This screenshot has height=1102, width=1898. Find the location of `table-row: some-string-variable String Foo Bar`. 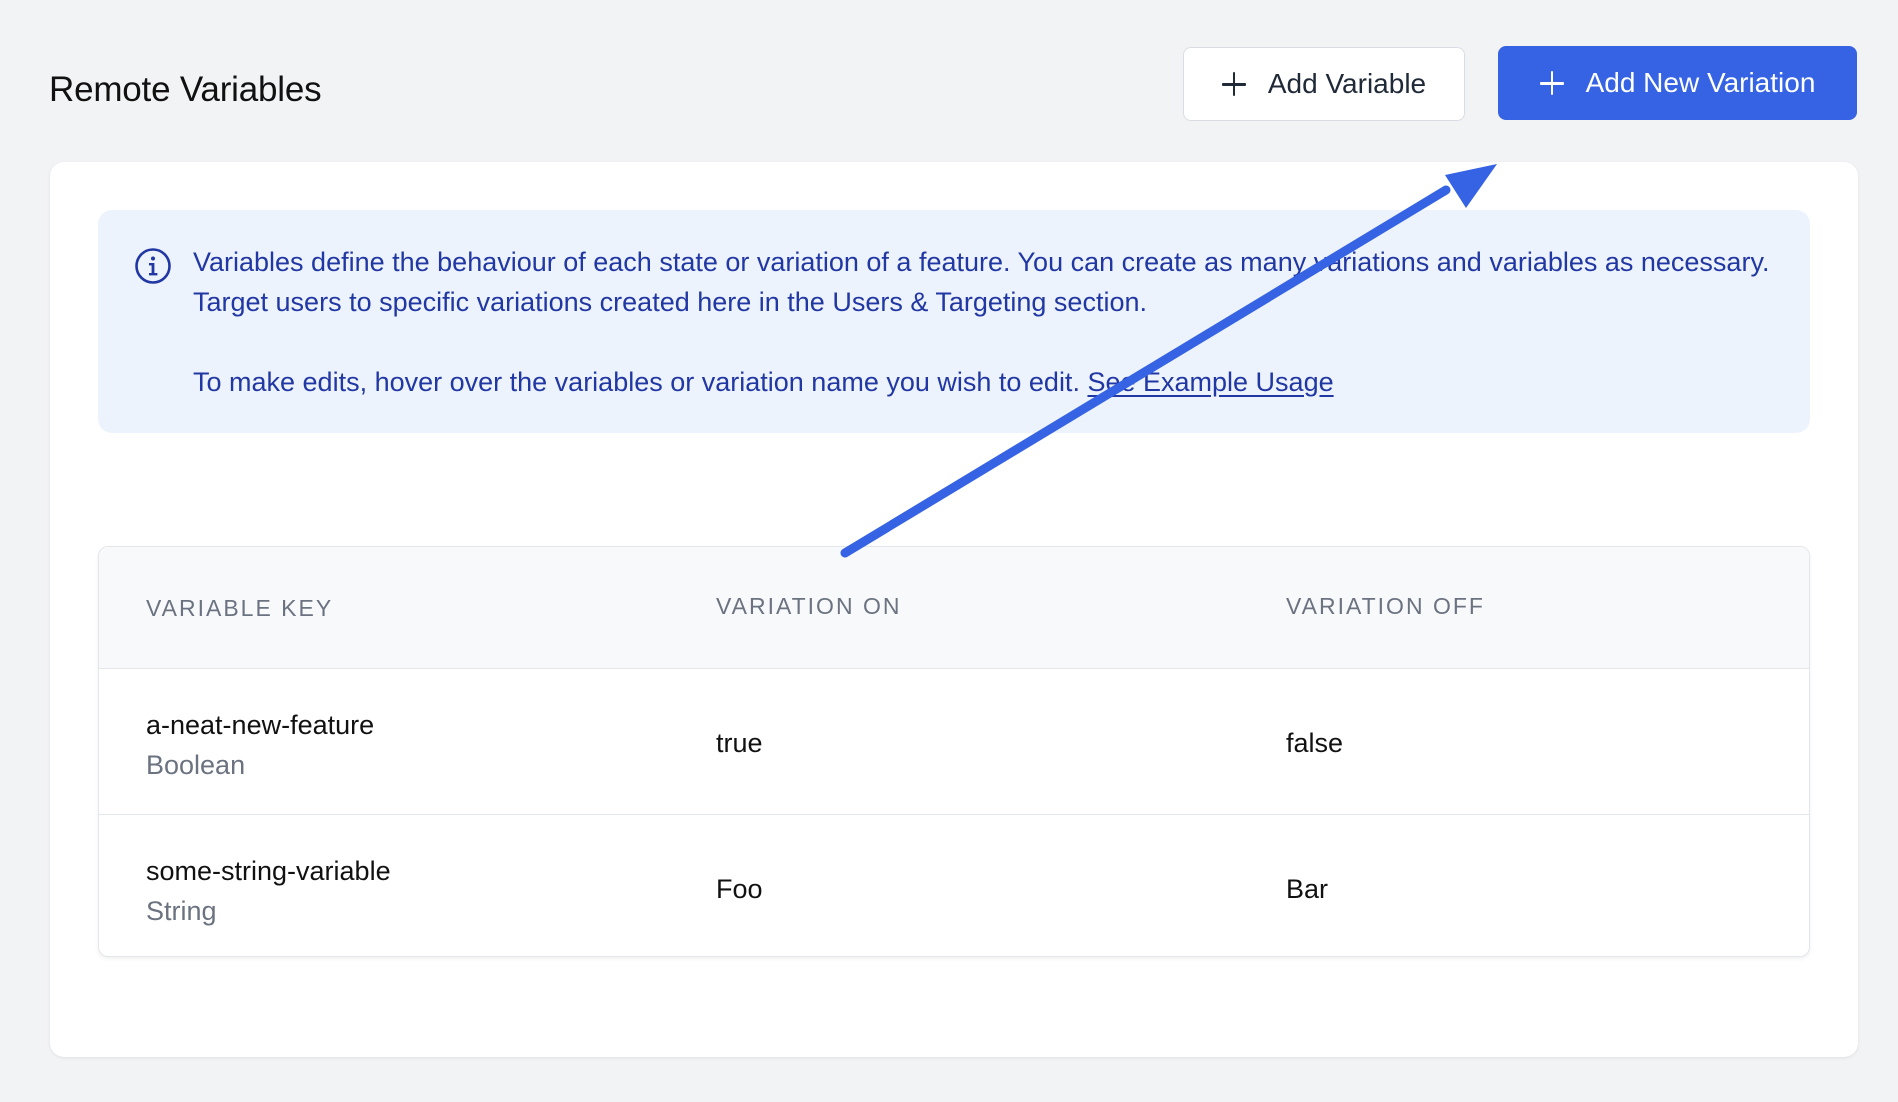

table-row: some-string-variable String Foo Bar is located at coordinates (954, 885).